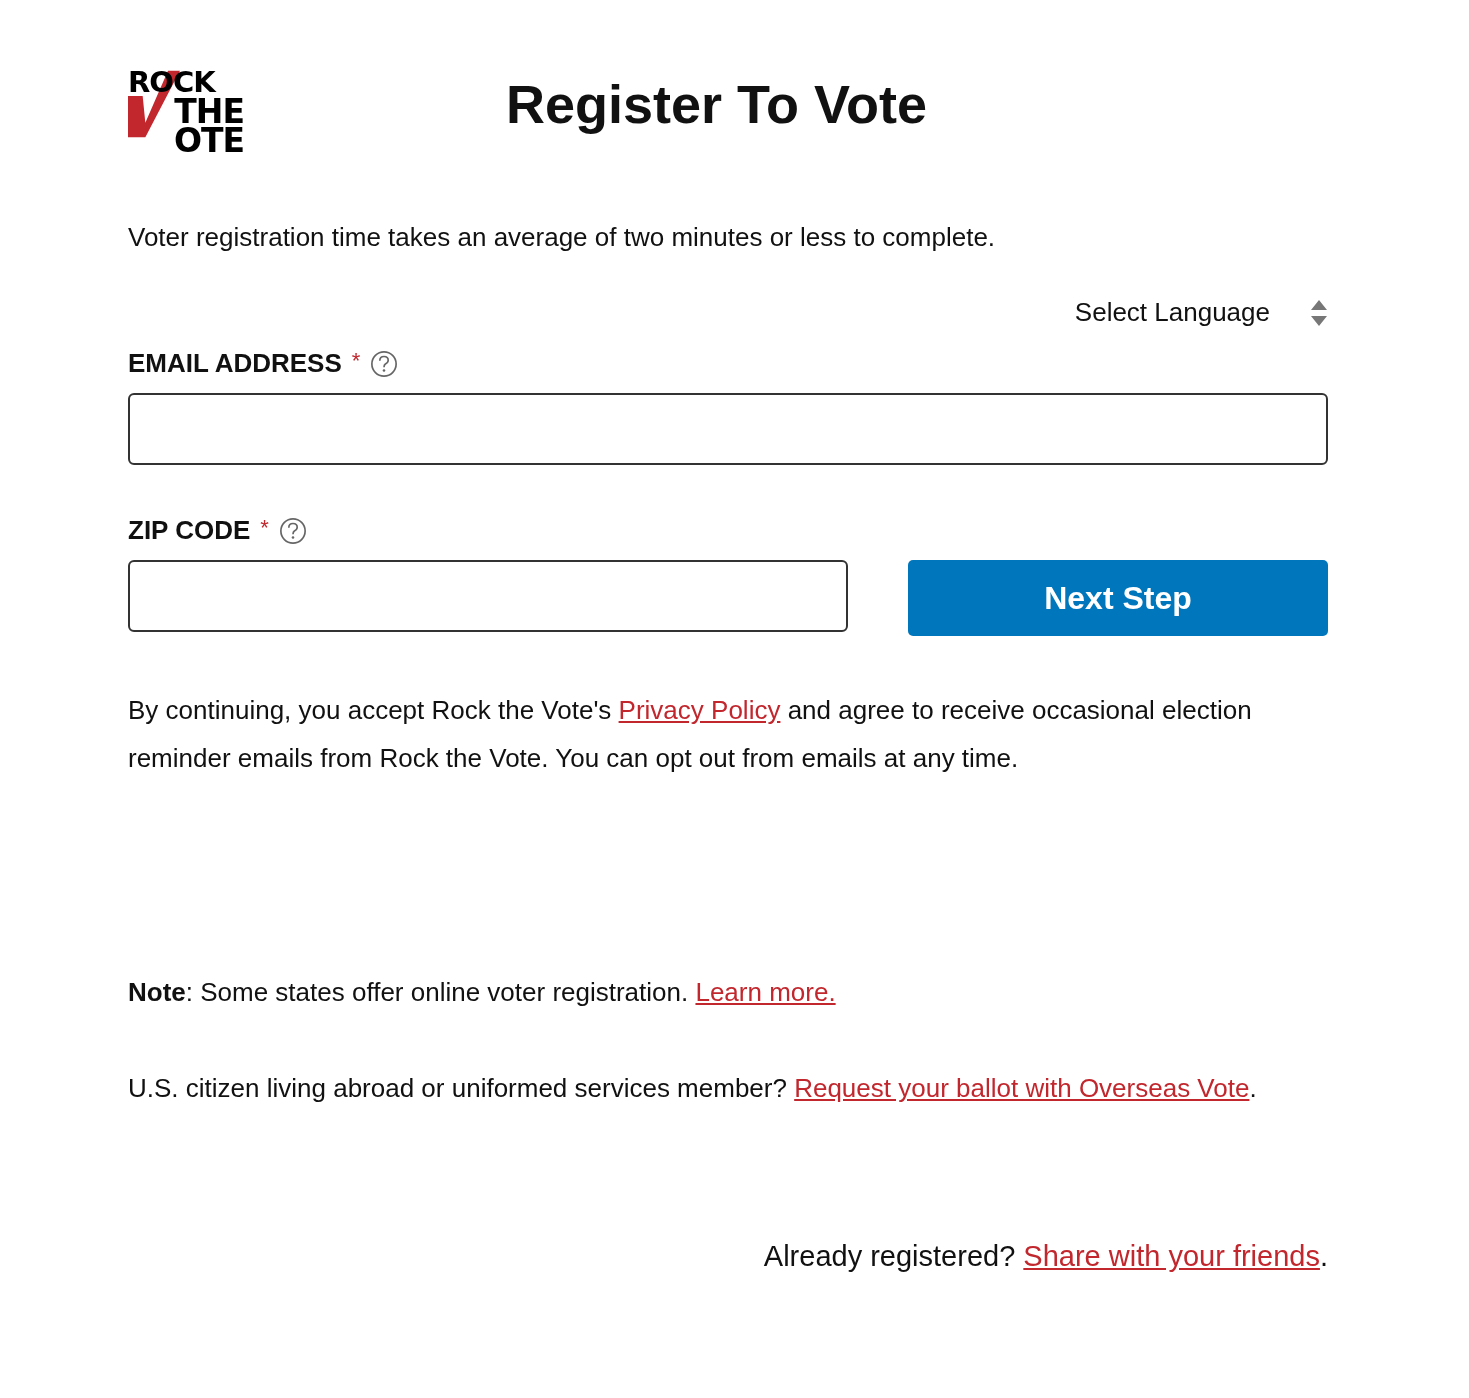  I want to click on logo-text: THE, so click(209, 111).